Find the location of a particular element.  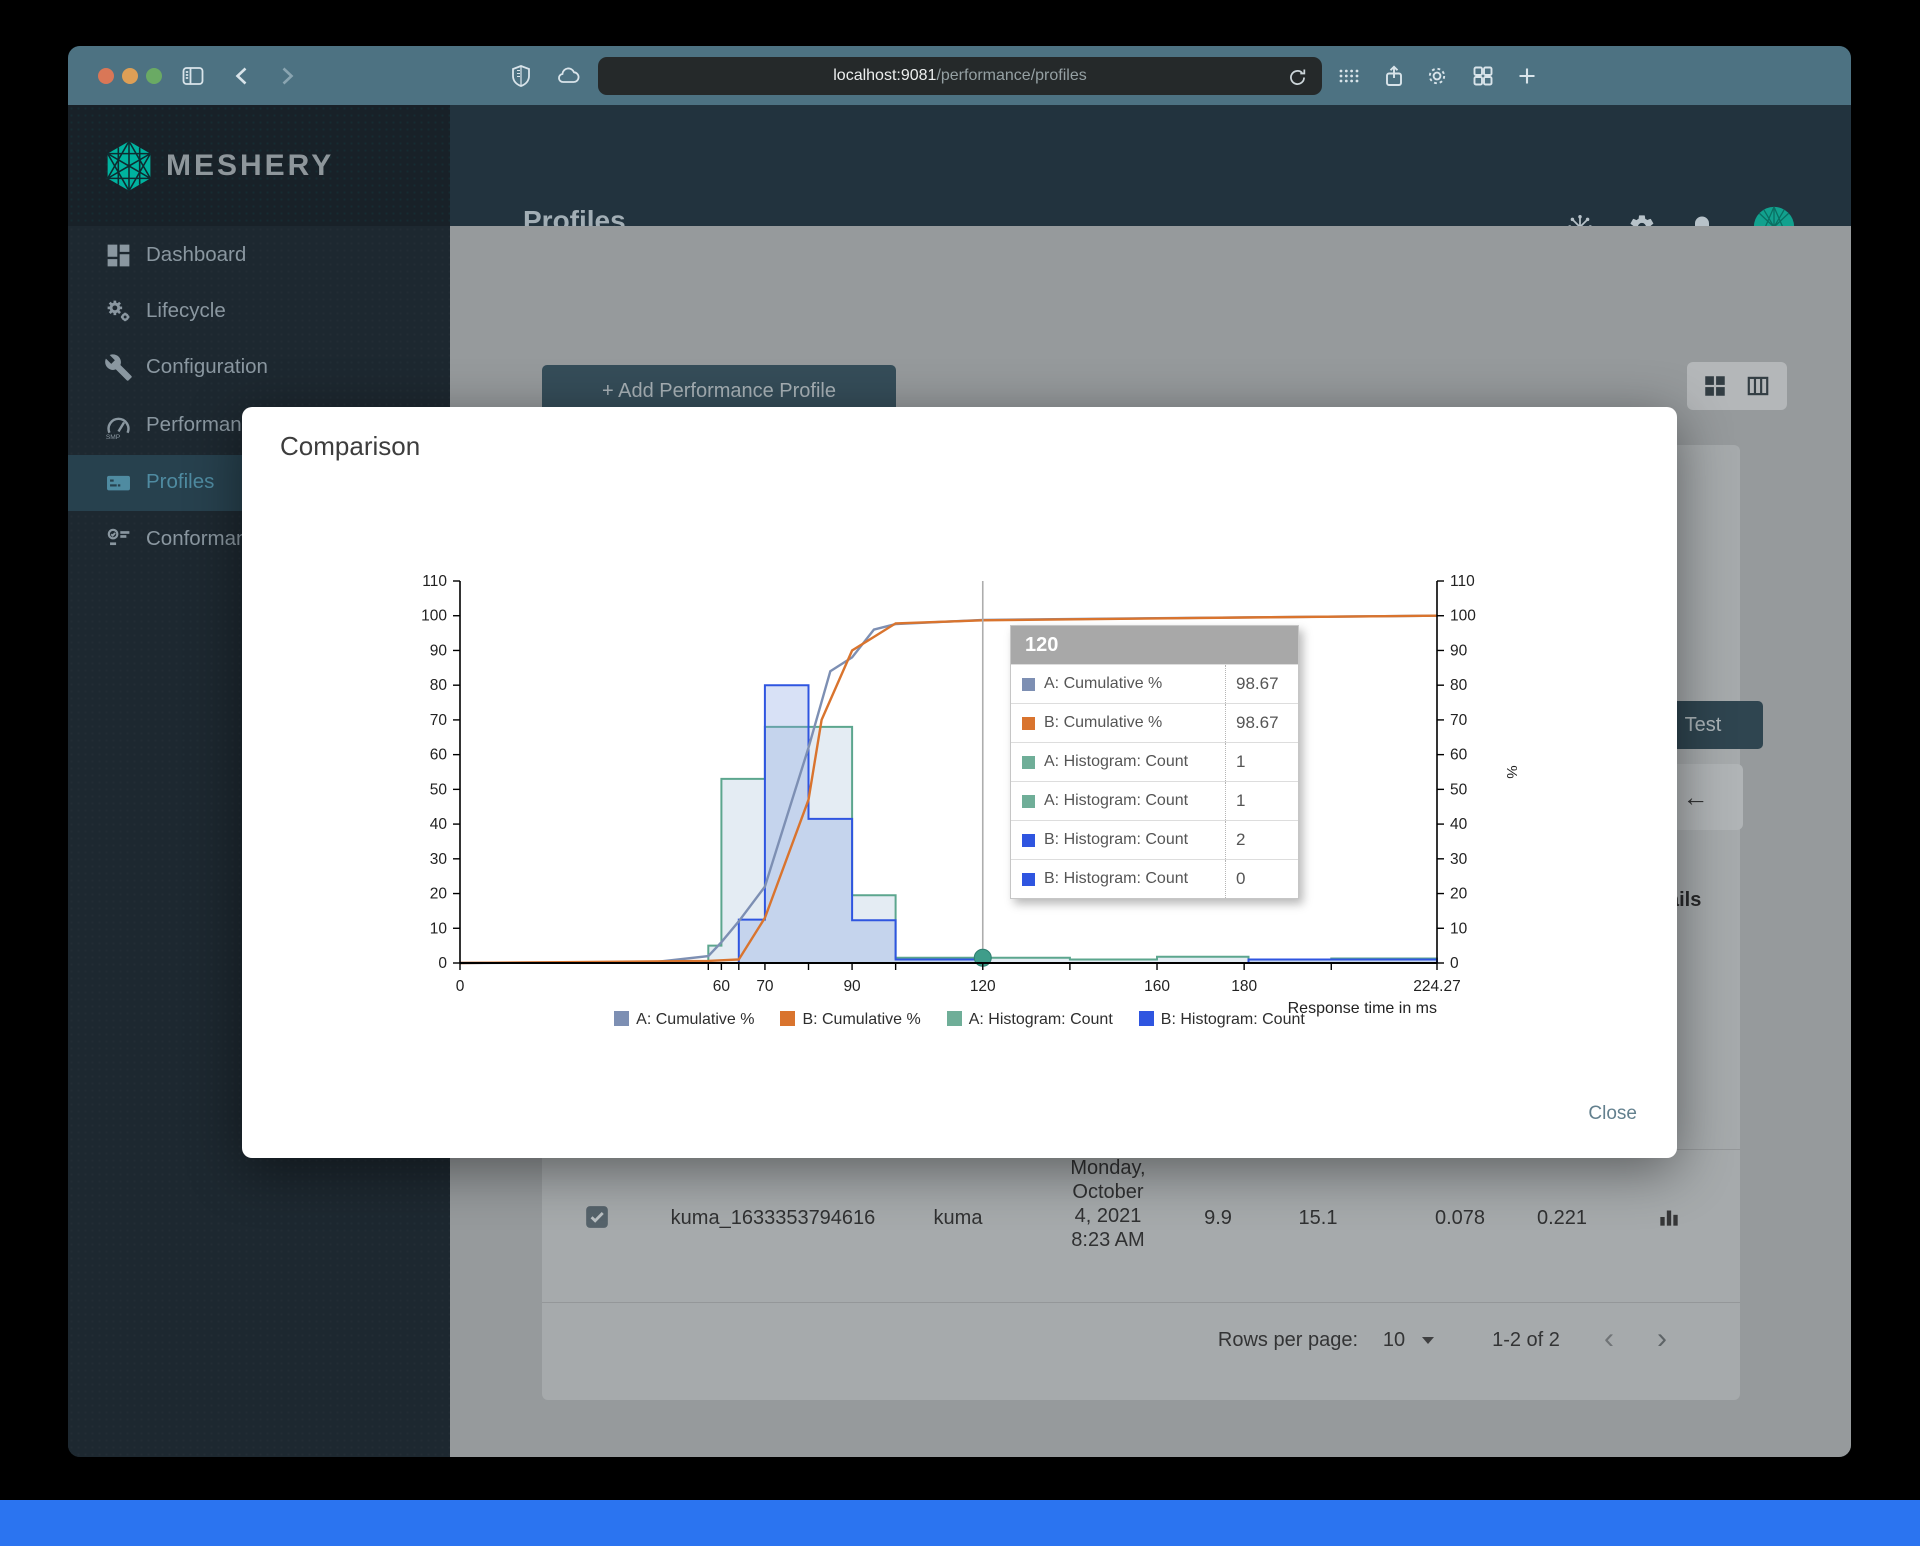

sidebar-item-label: Configuration is located at coordinates (207, 366).